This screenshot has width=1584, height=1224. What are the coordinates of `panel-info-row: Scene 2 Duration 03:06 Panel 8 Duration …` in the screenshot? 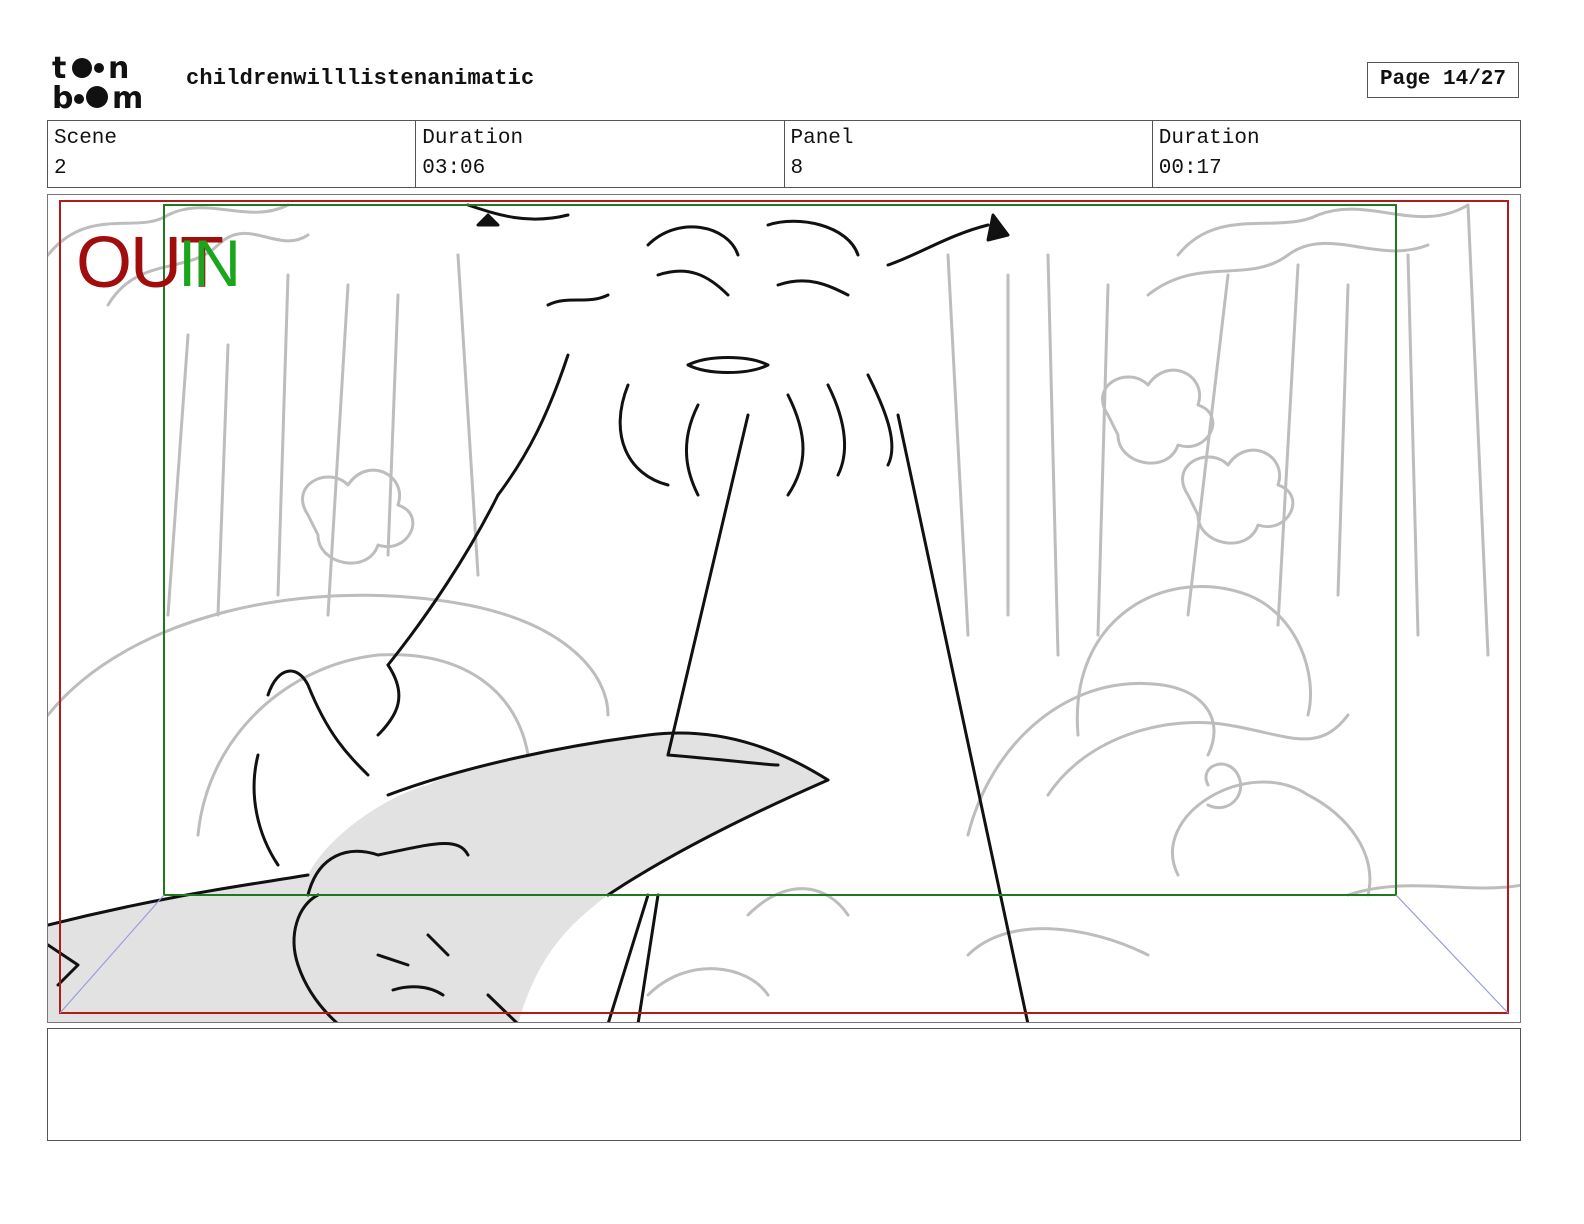 It's located at (784, 154).